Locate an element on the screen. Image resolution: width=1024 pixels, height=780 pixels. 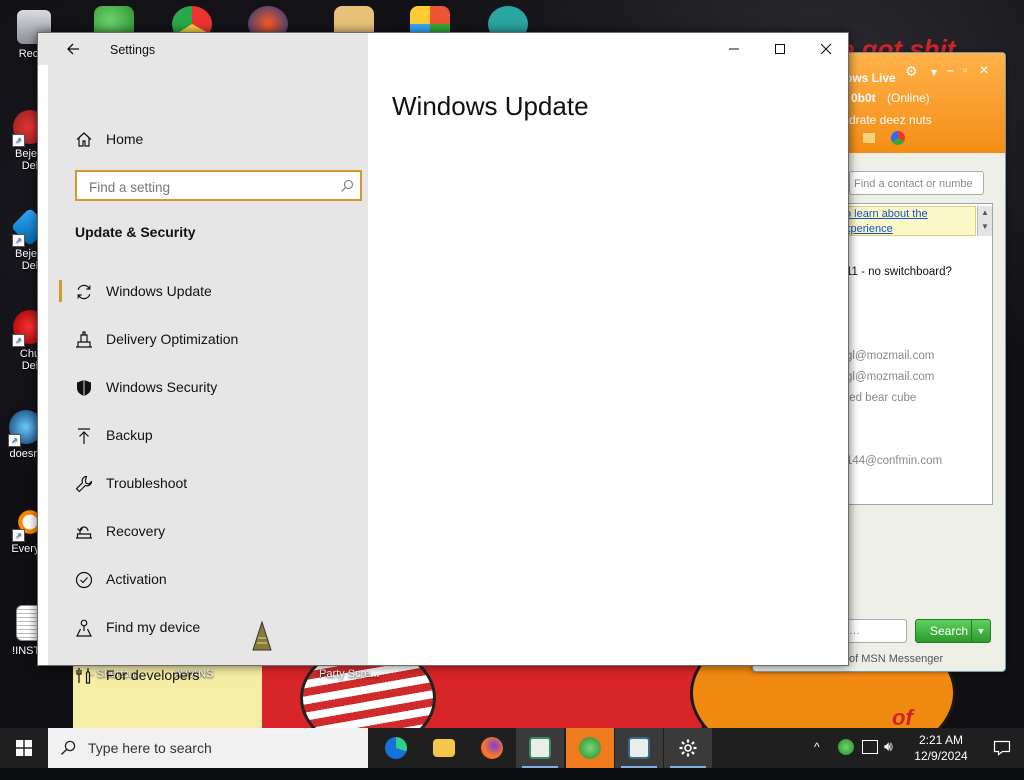
window-app-2-taskbar-button is located at coordinates (639, 748).